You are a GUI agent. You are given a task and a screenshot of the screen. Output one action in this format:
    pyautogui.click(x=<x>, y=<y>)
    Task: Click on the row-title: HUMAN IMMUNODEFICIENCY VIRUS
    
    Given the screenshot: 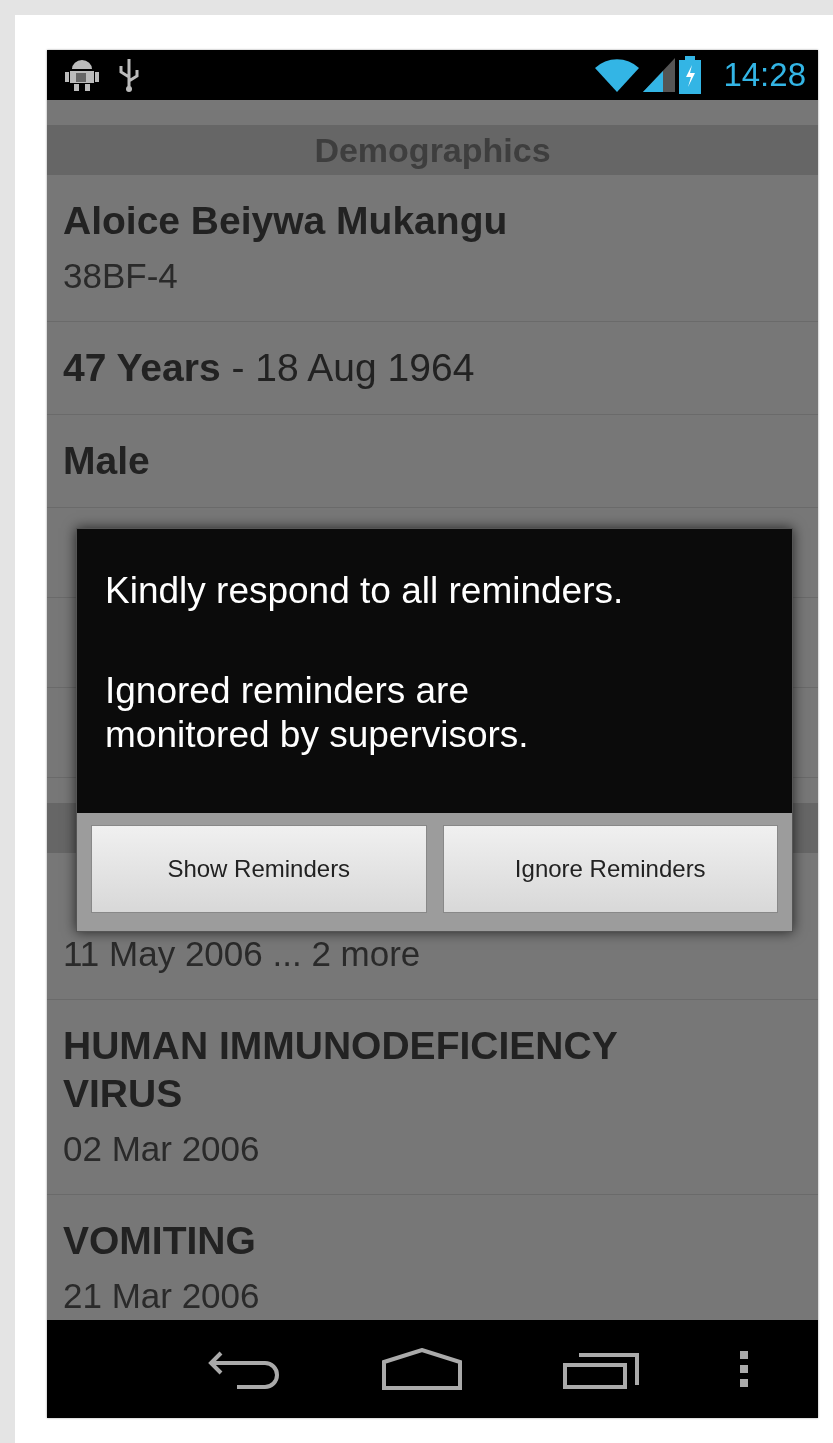 What is the action you would take?
    pyautogui.click(x=340, y=1070)
    